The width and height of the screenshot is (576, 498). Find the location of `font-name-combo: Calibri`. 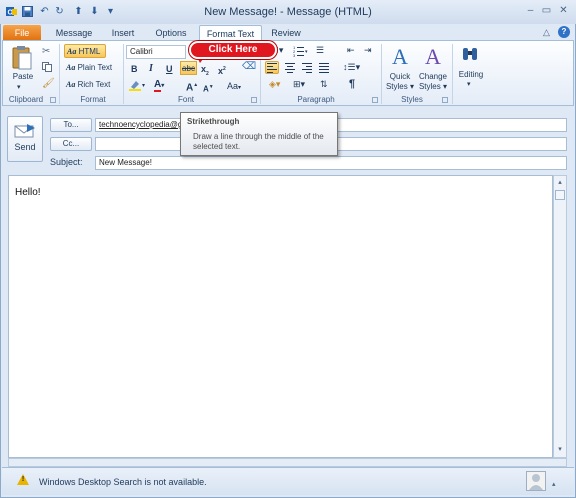

font-name-combo: Calibri is located at coordinates (156, 52).